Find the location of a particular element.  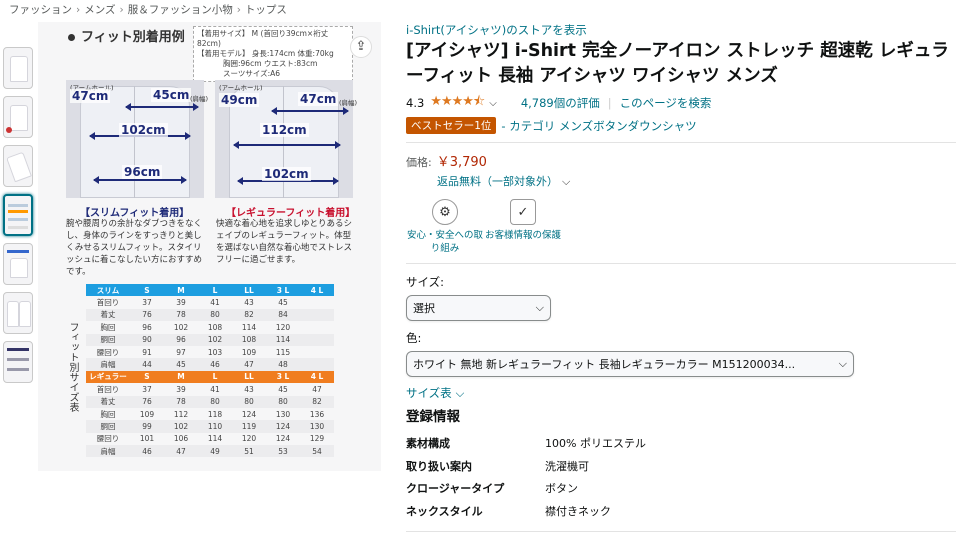

size-chart-link: サイズ表 is located at coordinates (429, 393).